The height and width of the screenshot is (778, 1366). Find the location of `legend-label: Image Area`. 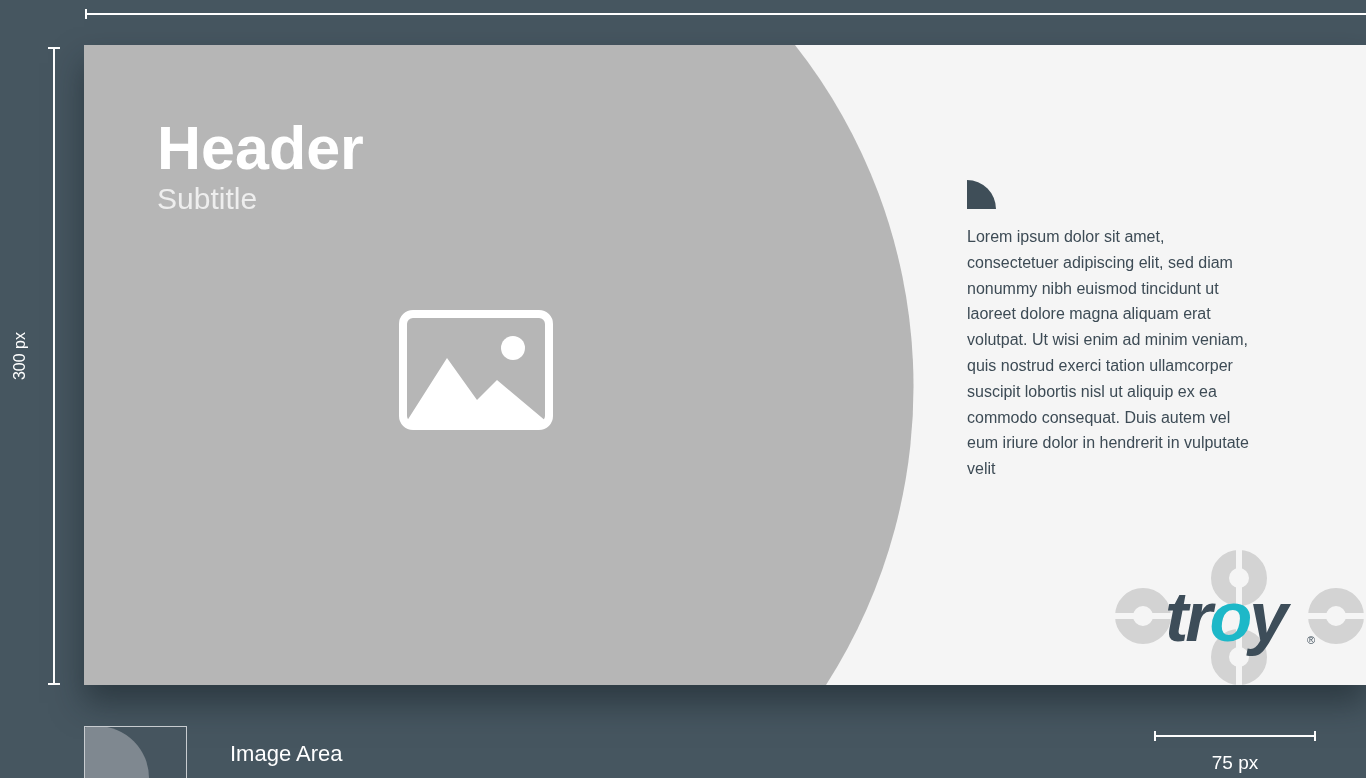

legend-label: Image Area is located at coordinates (286, 754).